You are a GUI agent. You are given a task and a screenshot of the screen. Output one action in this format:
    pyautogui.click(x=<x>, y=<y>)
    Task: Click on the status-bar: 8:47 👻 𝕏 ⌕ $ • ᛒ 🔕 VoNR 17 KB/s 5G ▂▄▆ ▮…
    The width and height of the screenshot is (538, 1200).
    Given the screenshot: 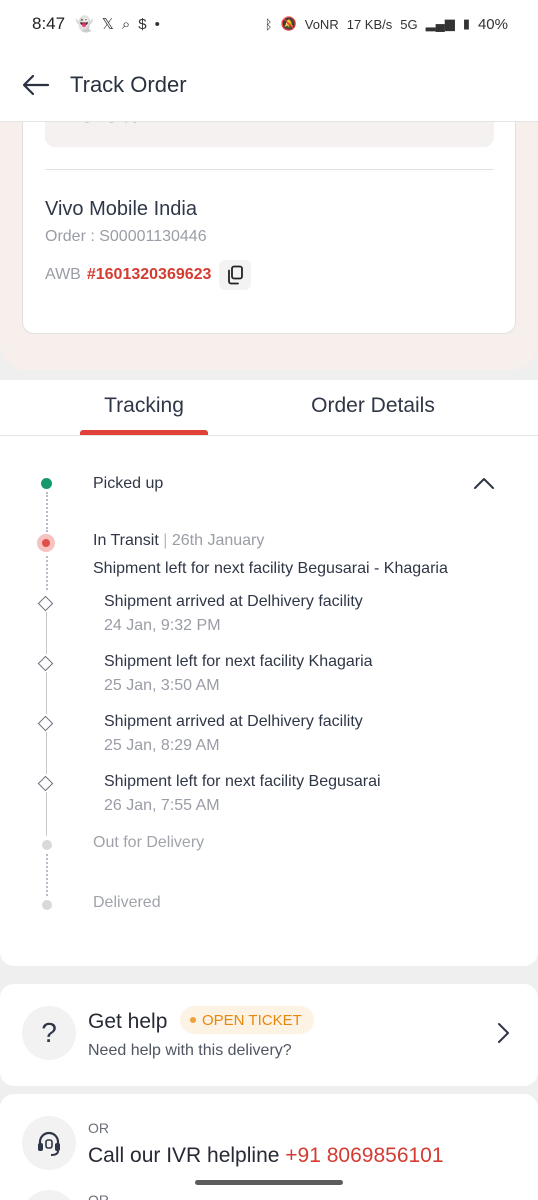 What is the action you would take?
    pyautogui.click(x=269, y=24)
    